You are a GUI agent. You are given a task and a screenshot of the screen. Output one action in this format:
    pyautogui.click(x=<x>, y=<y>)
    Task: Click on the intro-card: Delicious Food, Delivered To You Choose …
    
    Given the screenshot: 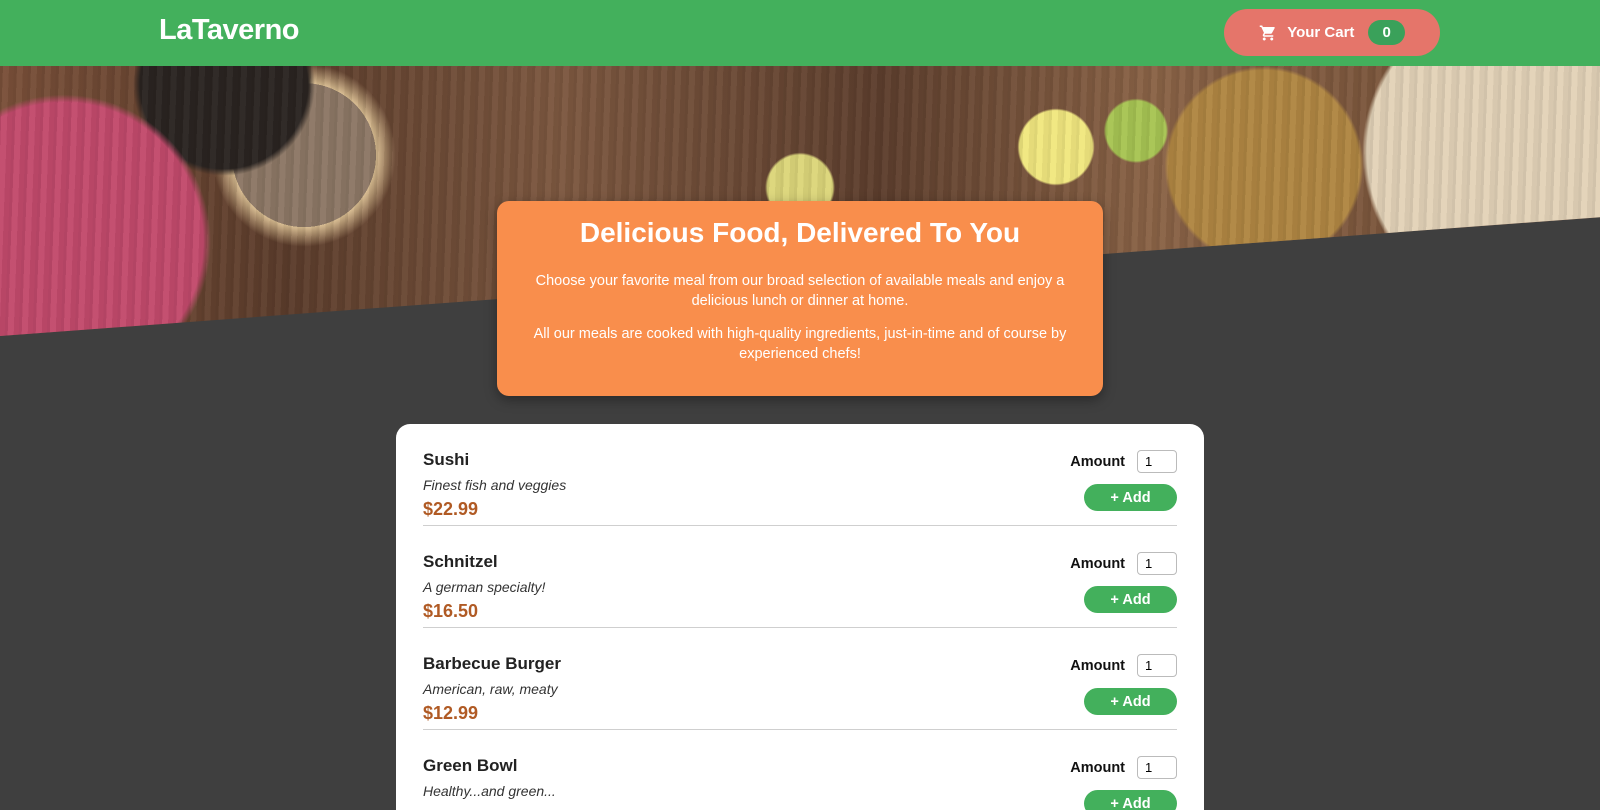 What is the action you would take?
    pyautogui.click(x=800, y=298)
    